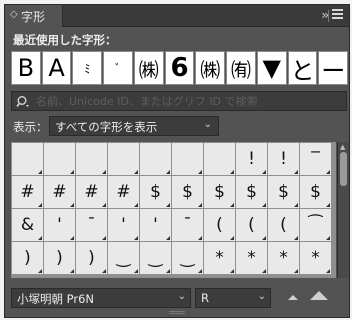 This screenshot has width=352, height=320. Describe the element at coordinates (315, 159) in the screenshot. I see `glyph-cell: ‾` at that location.